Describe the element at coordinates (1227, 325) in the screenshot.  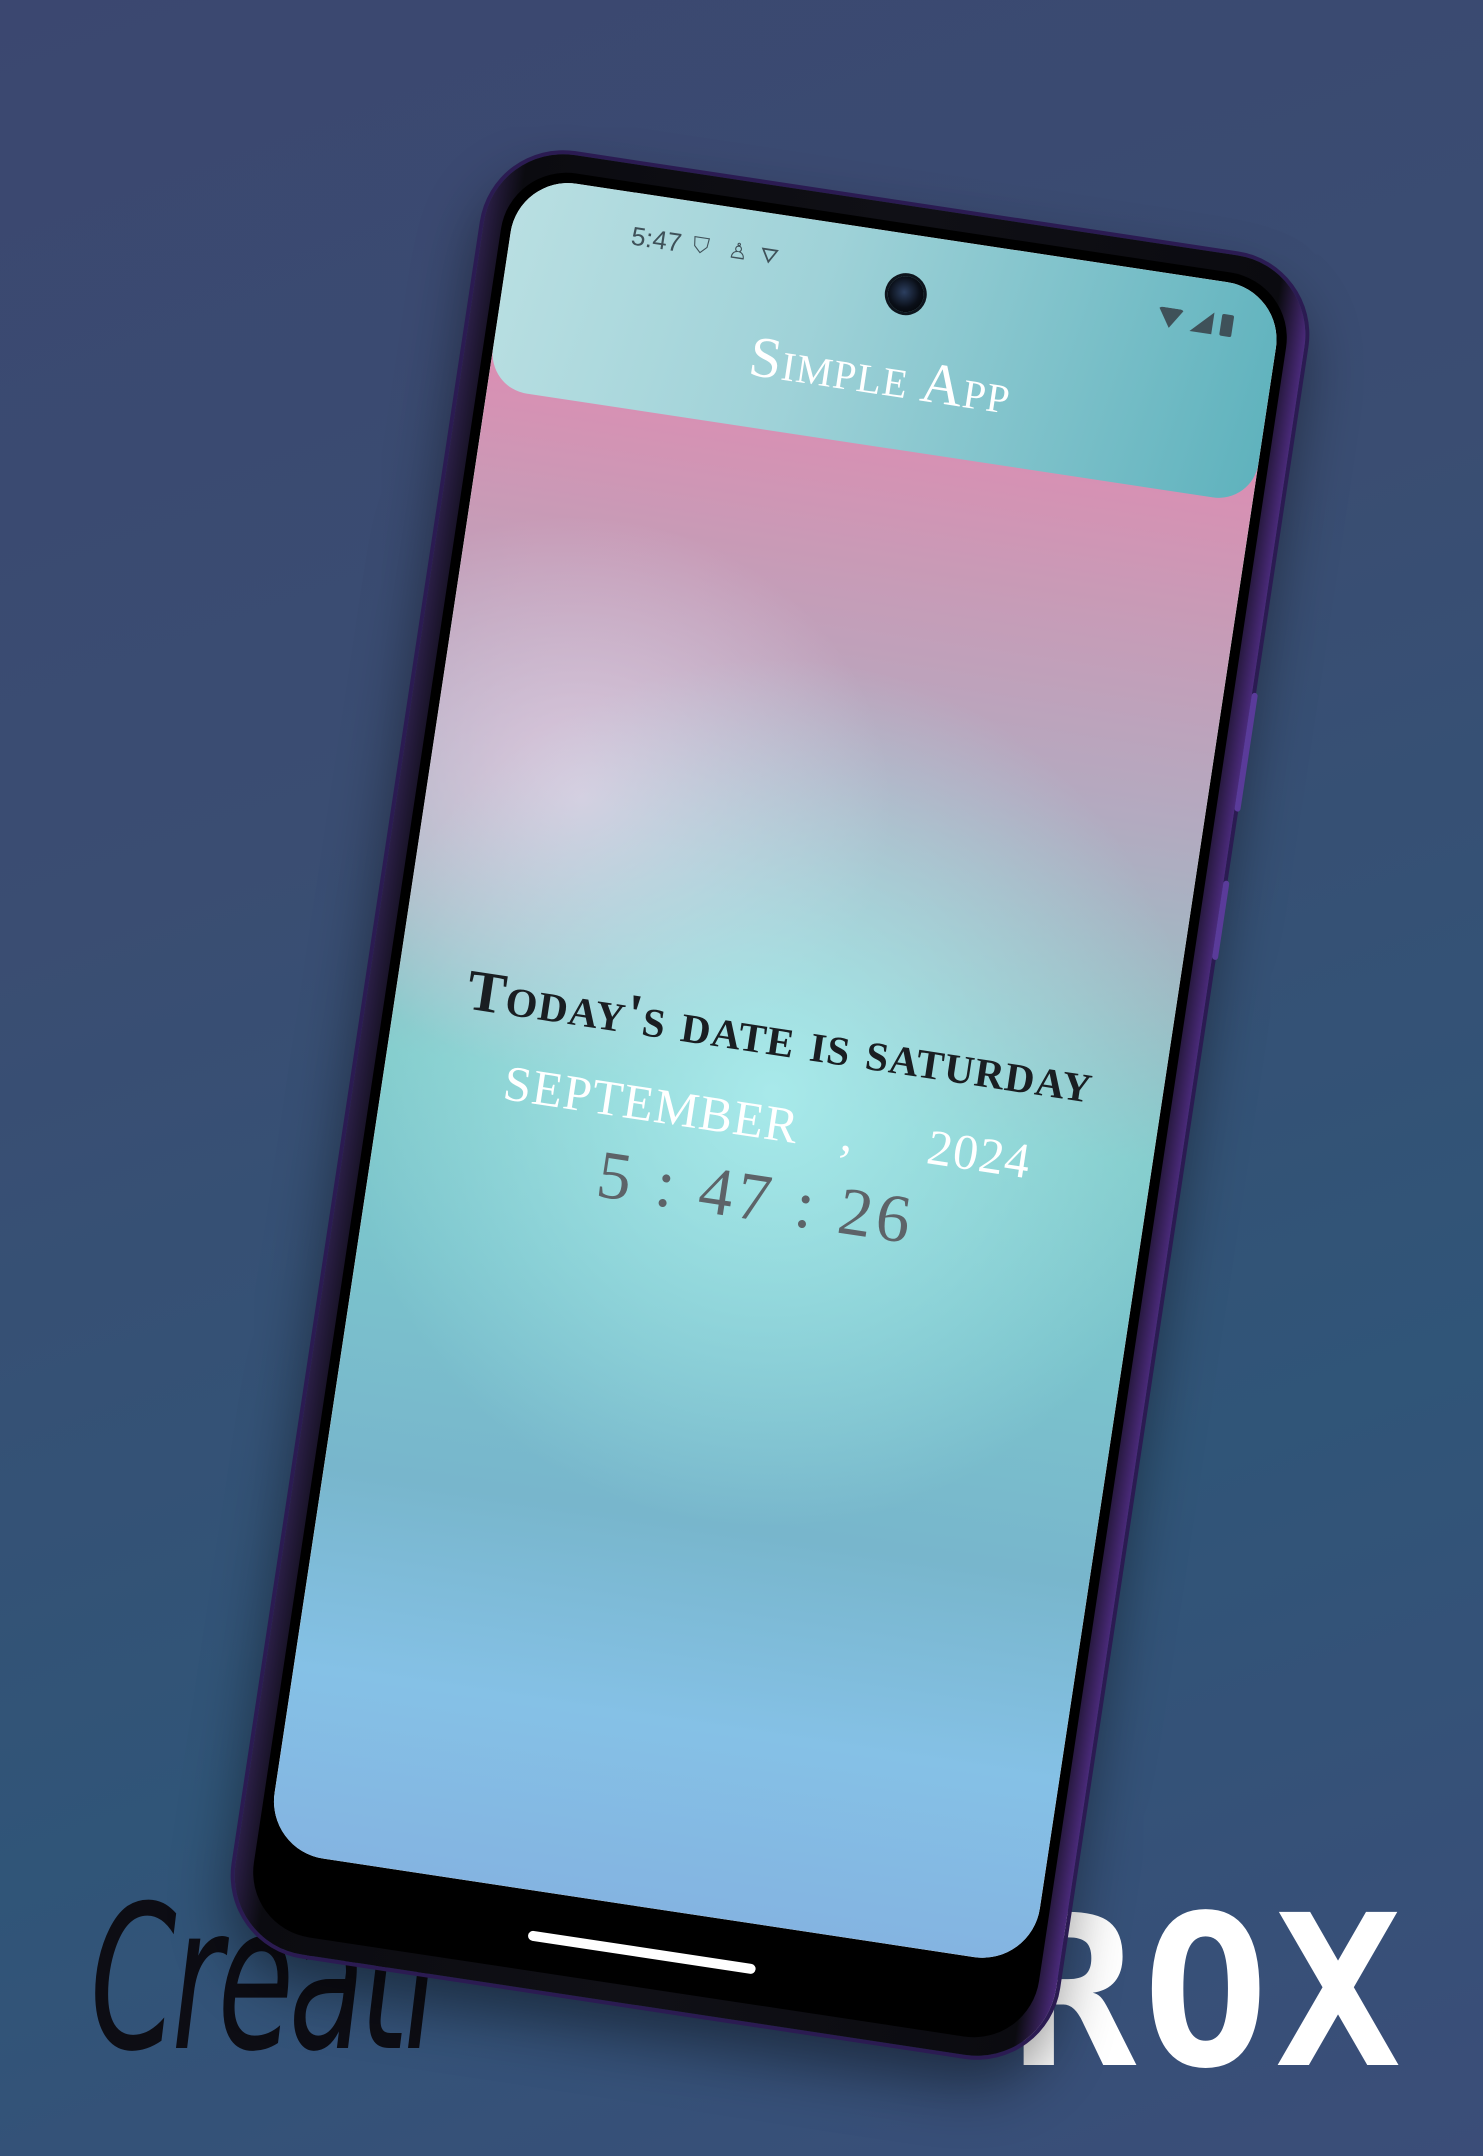
I see `battery-icon` at that location.